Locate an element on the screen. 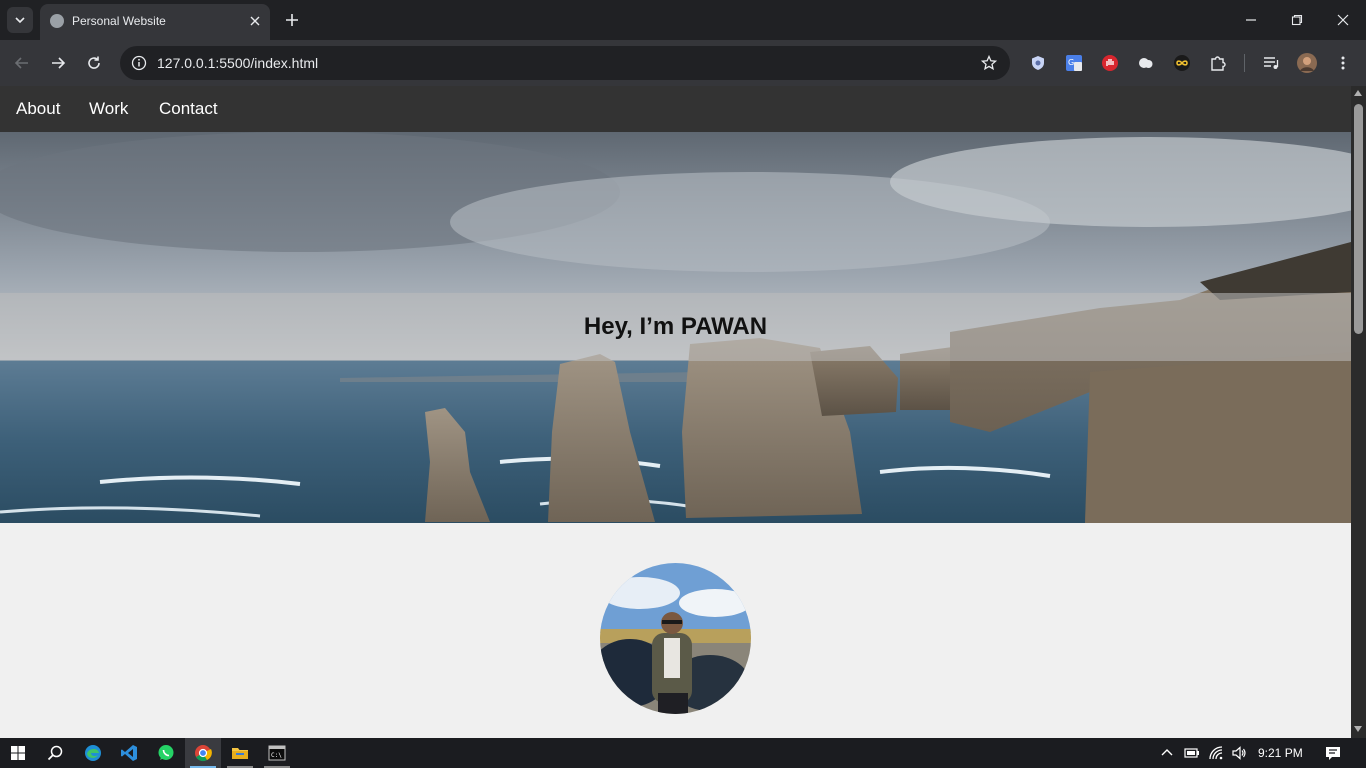 The height and width of the screenshot is (768, 1366). wifi-icon is located at coordinates (1216, 753).